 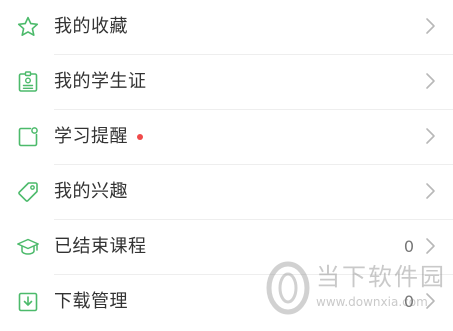 What do you see at coordinates (91, 26) in the screenshot?
I see `menu-item-label: 我的收藏` at bounding box center [91, 26].